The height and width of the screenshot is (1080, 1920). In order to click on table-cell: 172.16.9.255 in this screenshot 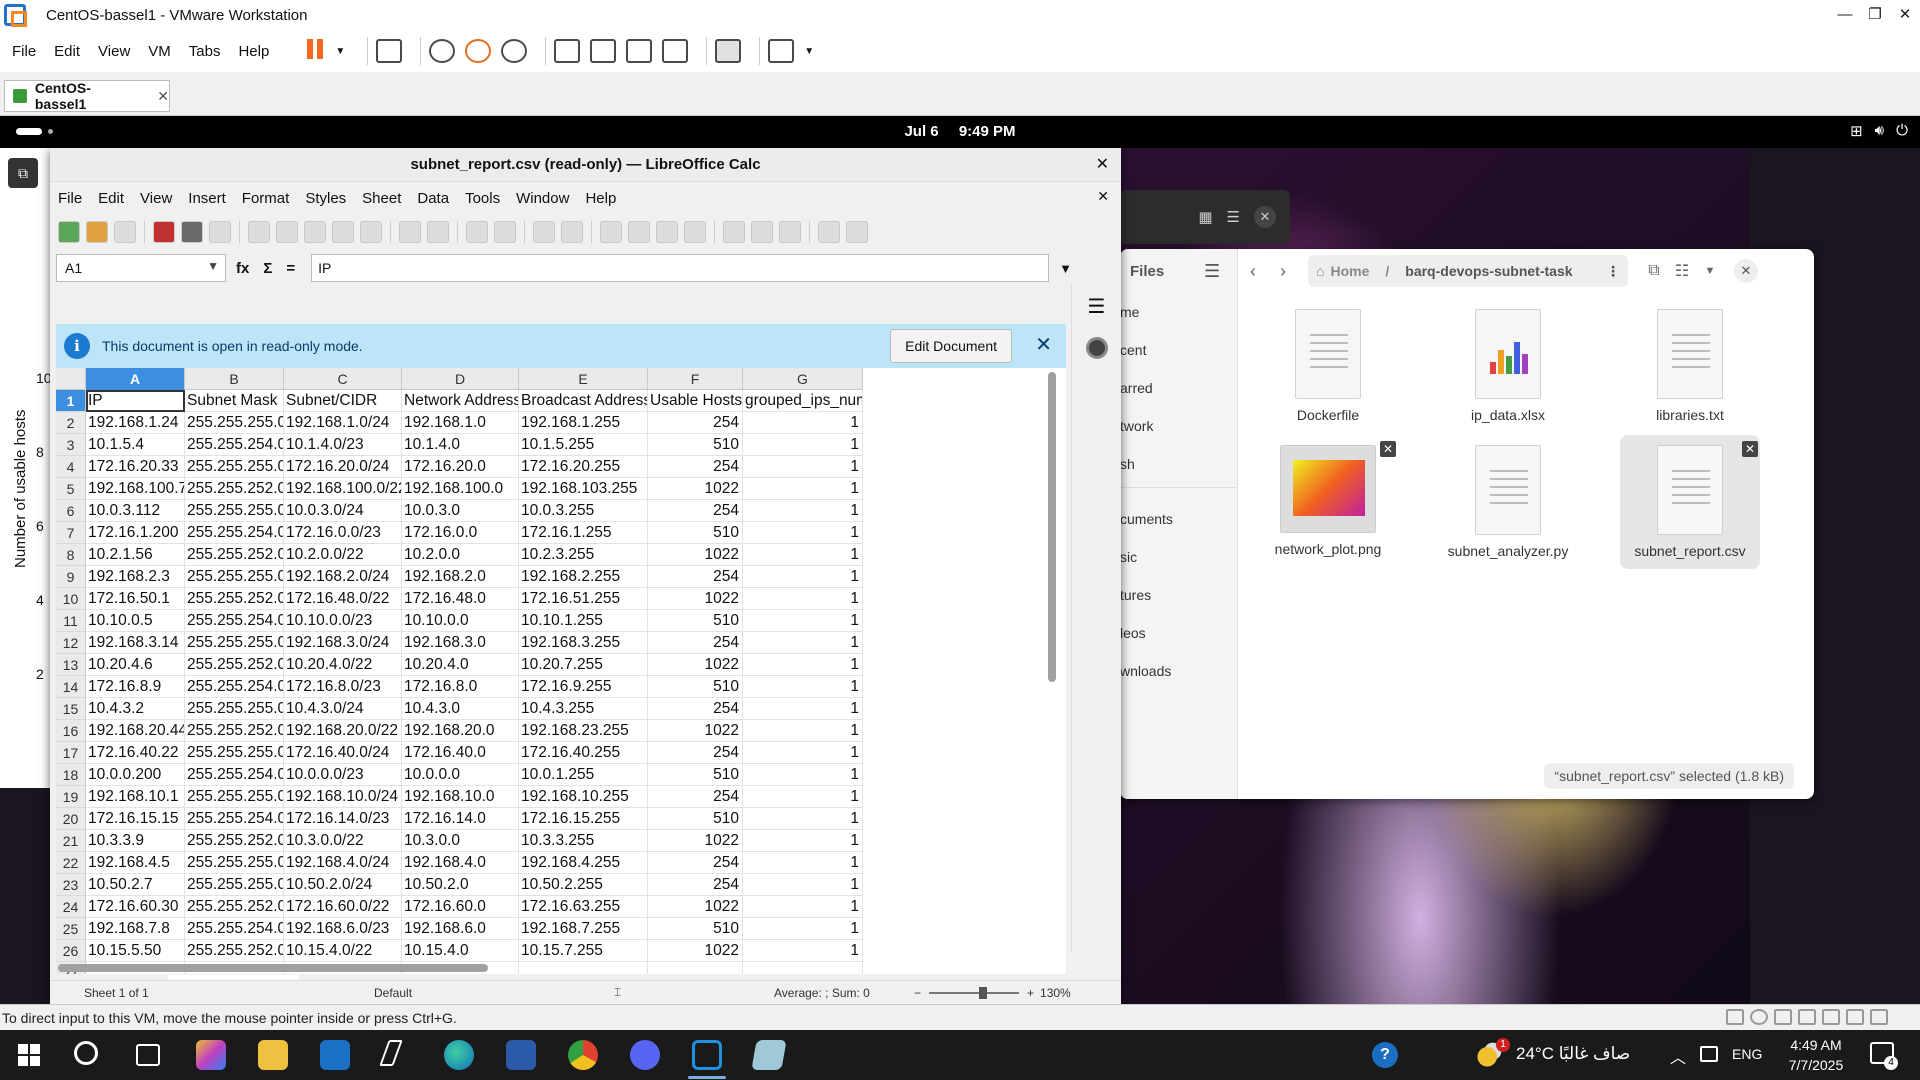, I will do `click(583, 687)`.